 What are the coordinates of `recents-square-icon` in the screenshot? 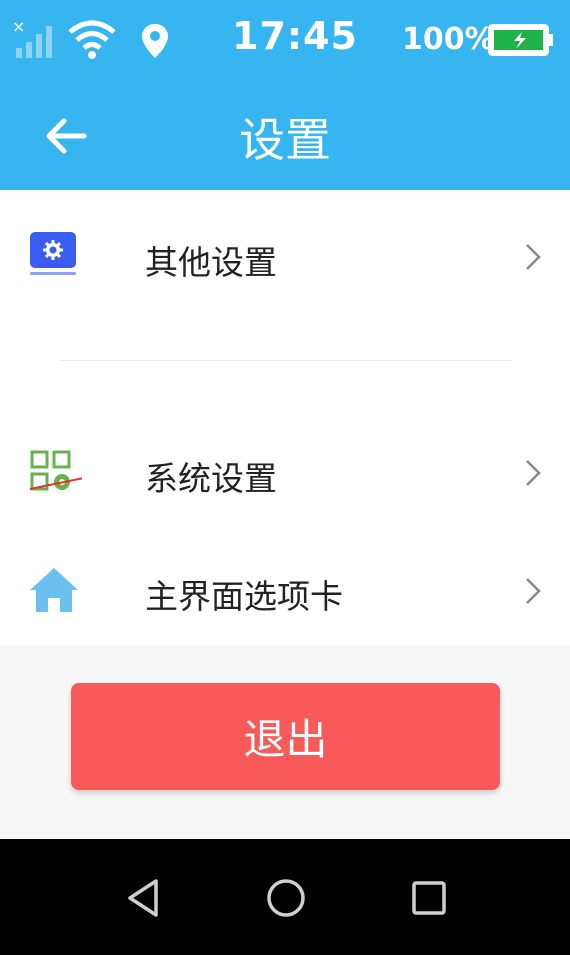 It's located at (429, 898).